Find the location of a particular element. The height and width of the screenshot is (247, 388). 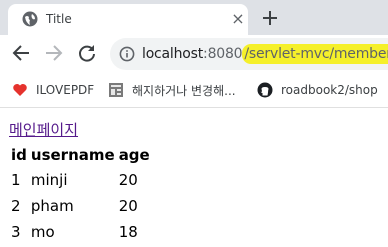

bookmark-label: roadbook2/shop is located at coordinates (329, 90).